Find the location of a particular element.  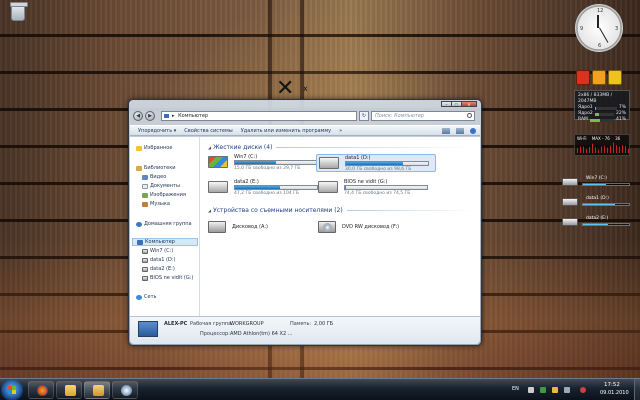

drive-gadget-d: data1 (D:) is located at coordinates (598, 203).